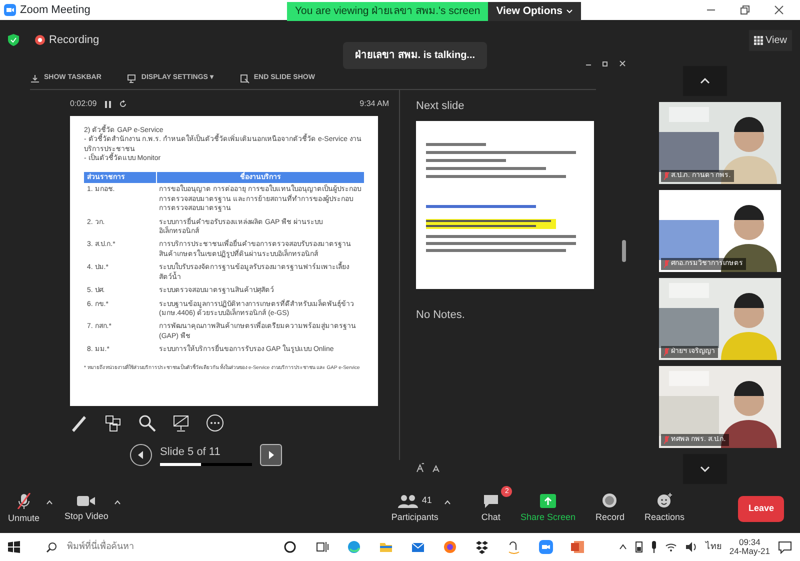  What do you see at coordinates (74, 40) in the screenshot?
I see `recording-label: Recording` at bounding box center [74, 40].